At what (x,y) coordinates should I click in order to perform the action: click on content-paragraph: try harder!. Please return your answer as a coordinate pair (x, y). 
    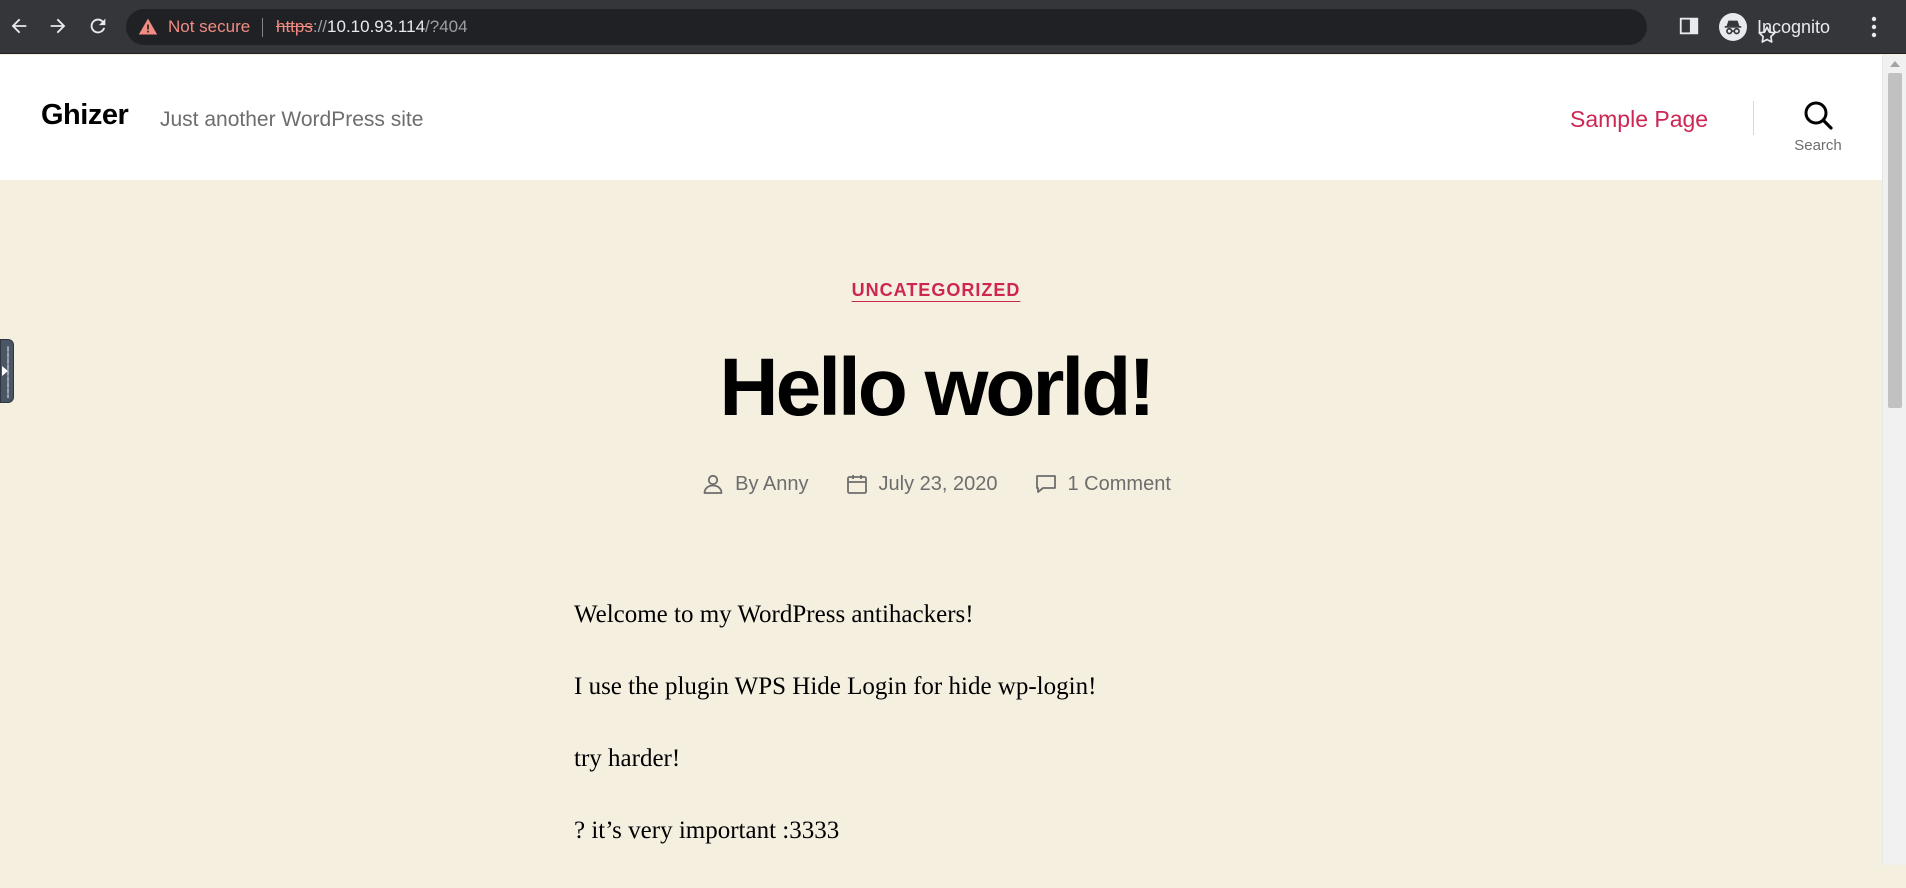
    Looking at the image, I should click on (627, 758).